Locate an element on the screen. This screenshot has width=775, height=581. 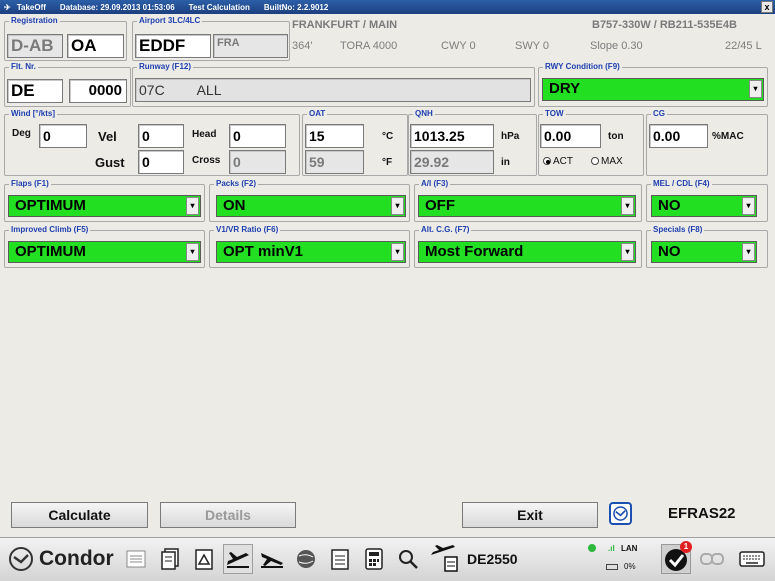
calculate-button: Calculate is located at coordinates (79, 515).